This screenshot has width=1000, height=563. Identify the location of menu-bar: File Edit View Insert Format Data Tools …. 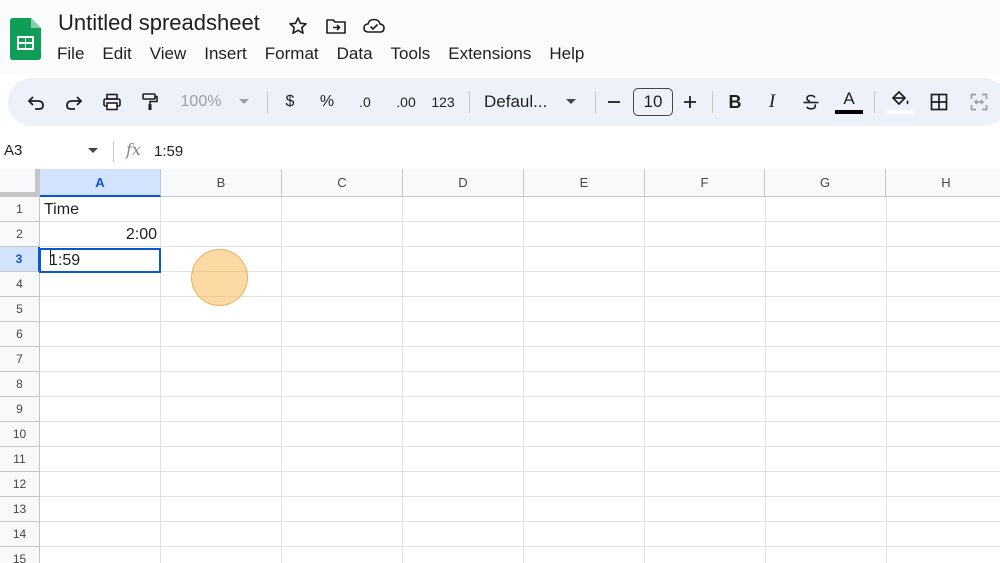
(320, 54).